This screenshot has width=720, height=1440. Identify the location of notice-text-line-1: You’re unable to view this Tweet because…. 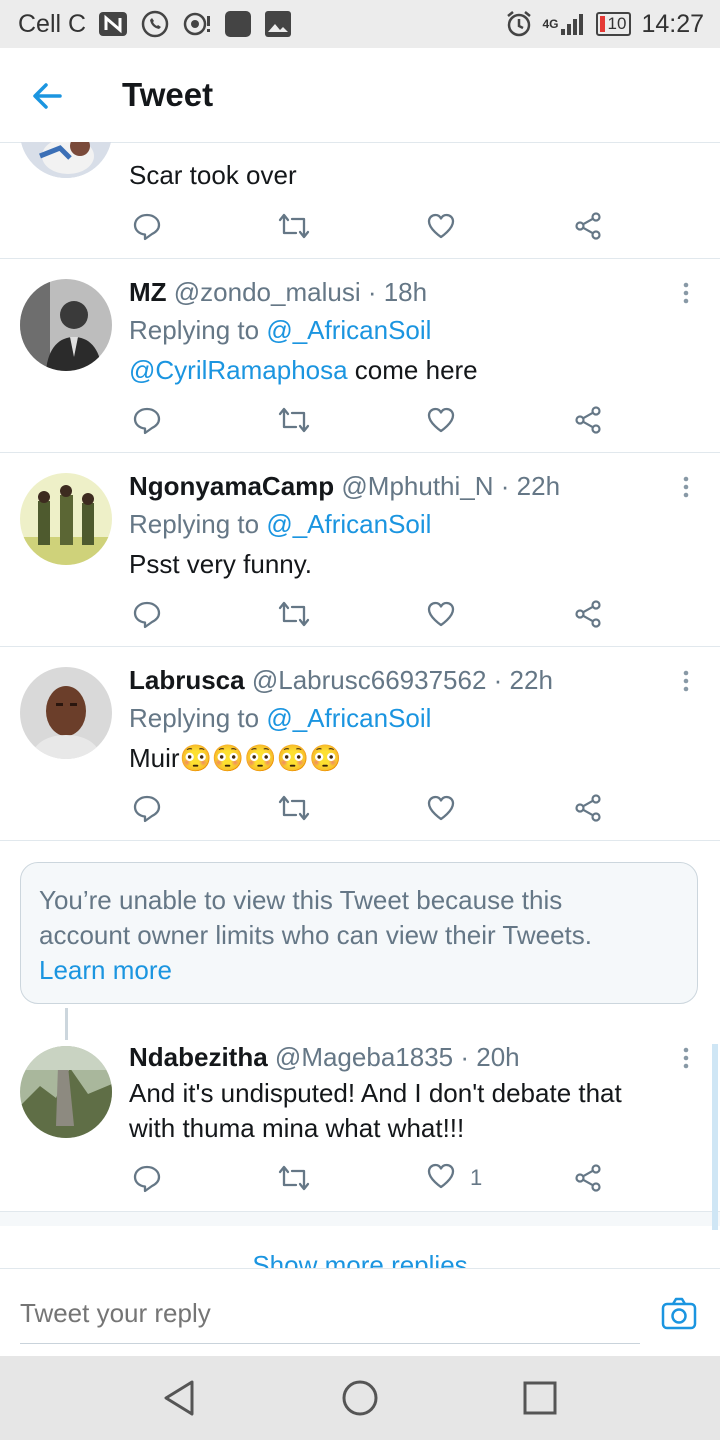
(301, 900).